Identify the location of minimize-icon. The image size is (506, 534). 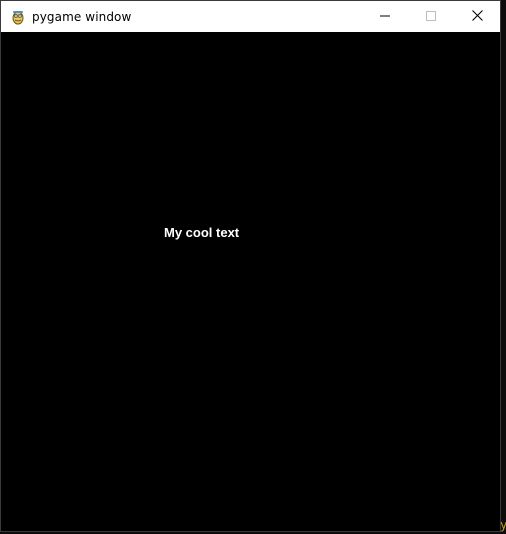
(385, 17).